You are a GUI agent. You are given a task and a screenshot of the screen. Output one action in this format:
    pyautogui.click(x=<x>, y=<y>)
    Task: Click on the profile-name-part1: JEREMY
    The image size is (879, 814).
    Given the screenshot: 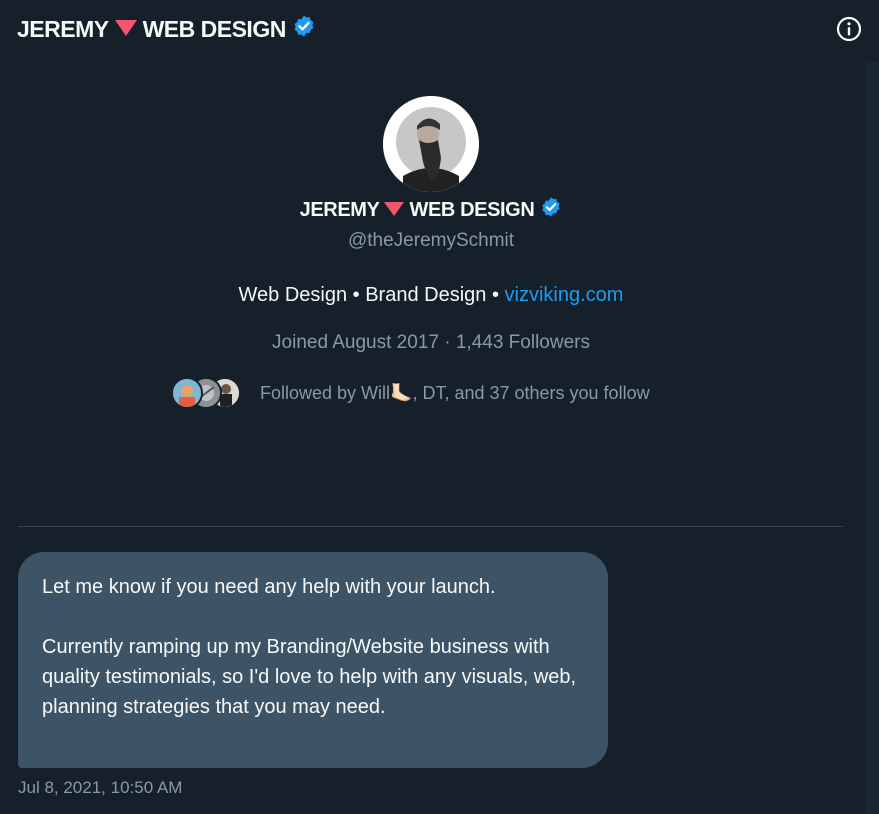 What is the action you would take?
    pyautogui.click(x=339, y=209)
    